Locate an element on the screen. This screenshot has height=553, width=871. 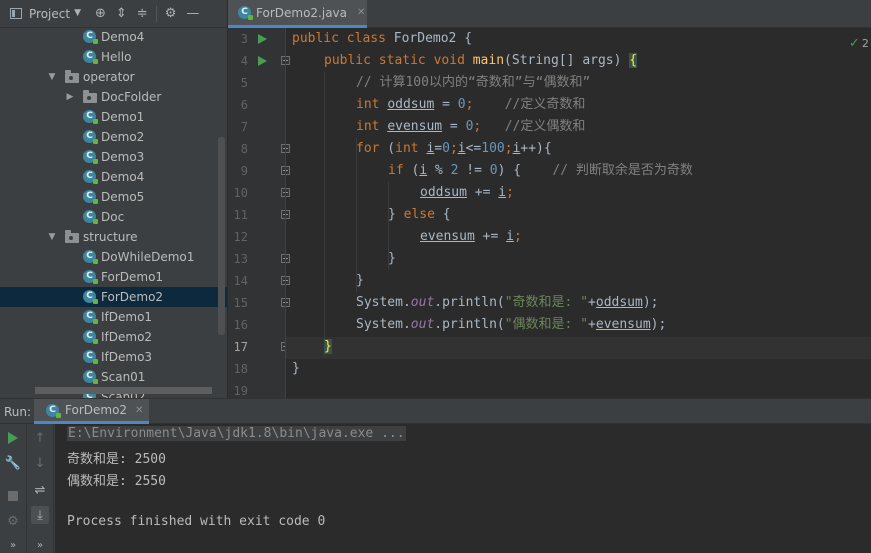
inspection-widget: ✓ 2 is located at coordinates (859, 43).